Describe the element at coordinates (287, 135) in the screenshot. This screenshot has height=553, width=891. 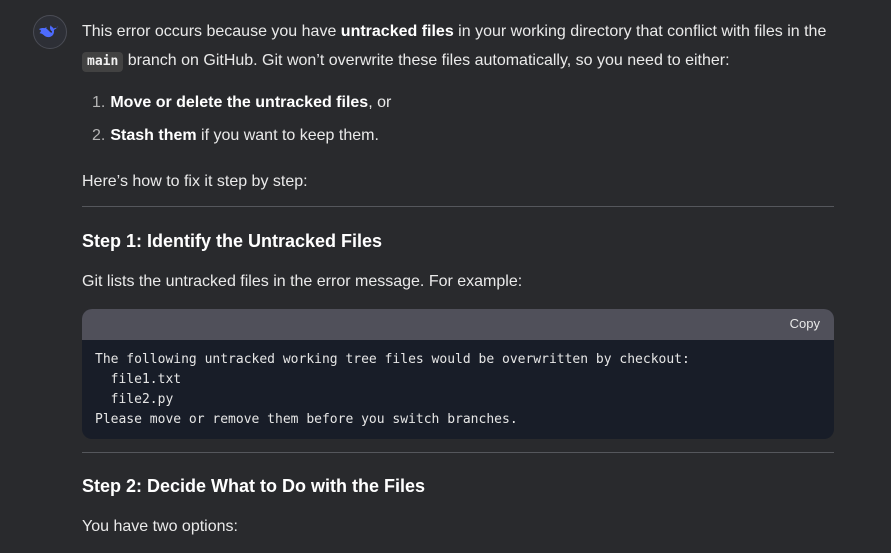
I see `list-item-rest: if you want to keep them.` at that location.